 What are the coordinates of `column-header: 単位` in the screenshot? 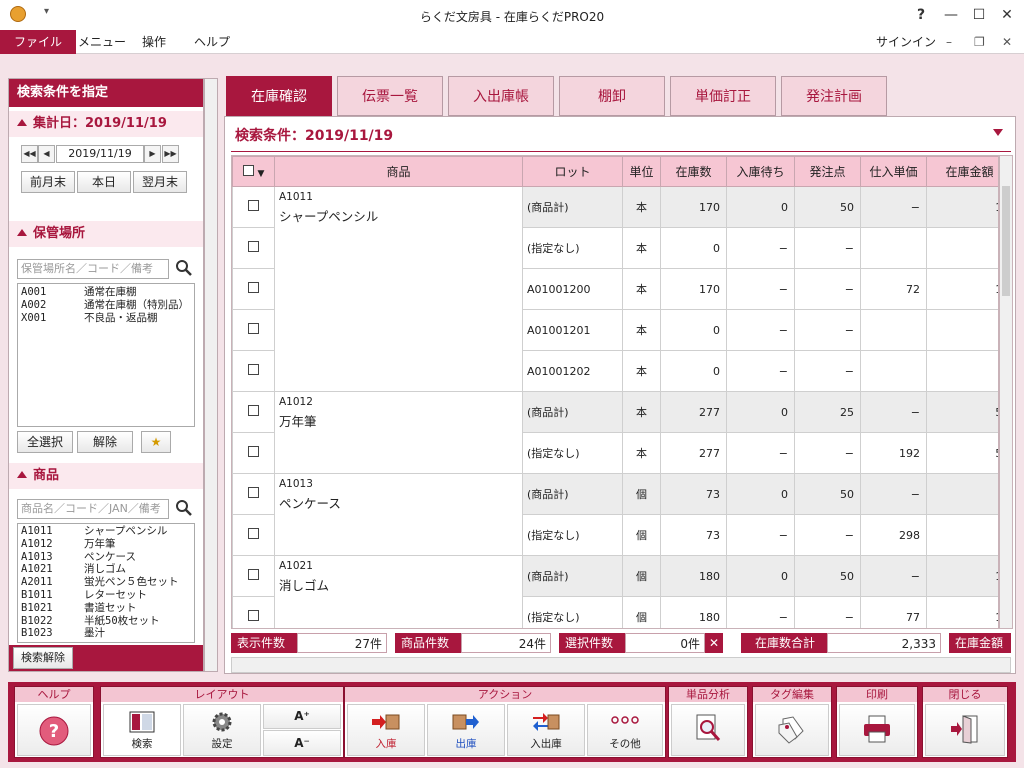 It's located at (641, 171).